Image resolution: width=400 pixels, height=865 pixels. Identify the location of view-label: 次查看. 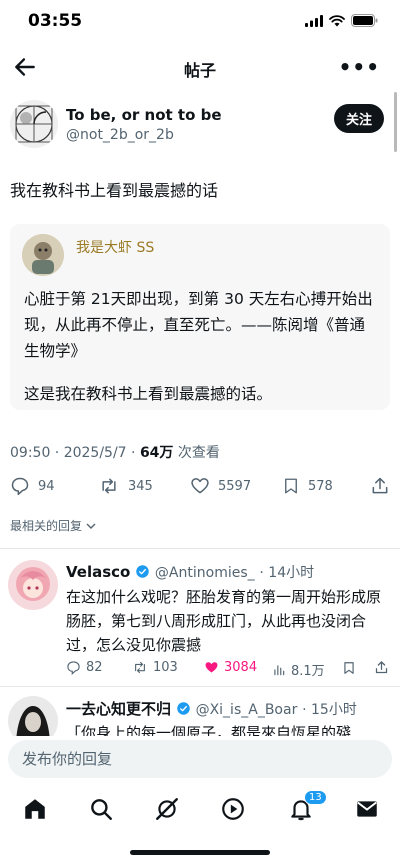
(196, 453).